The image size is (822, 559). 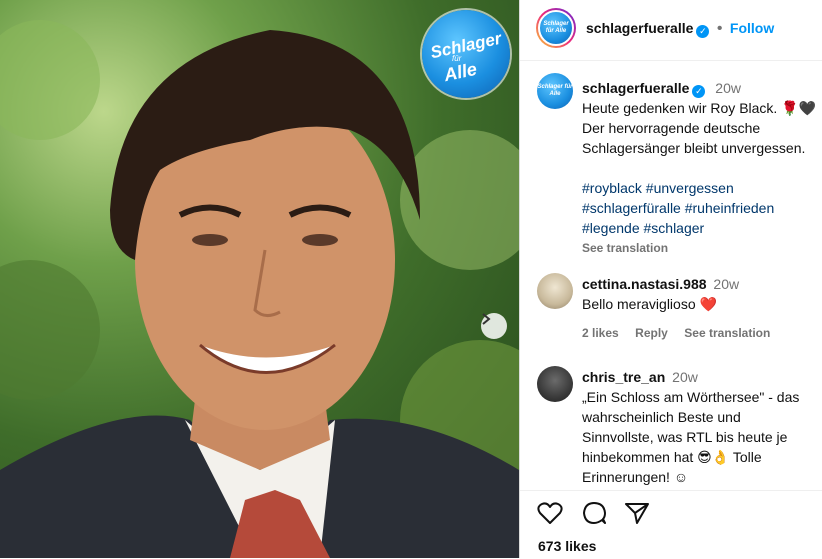 I want to click on hashtags: #royblack #unvergessen, so click(x=702, y=188).